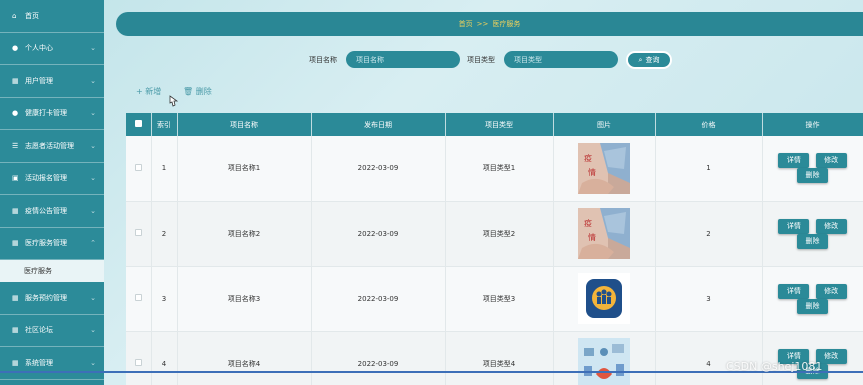 This screenshot has height=385, width=863. Describe the element at coordinates (709, 234) in the screenshot. I see `cell-price: 2` at that location.